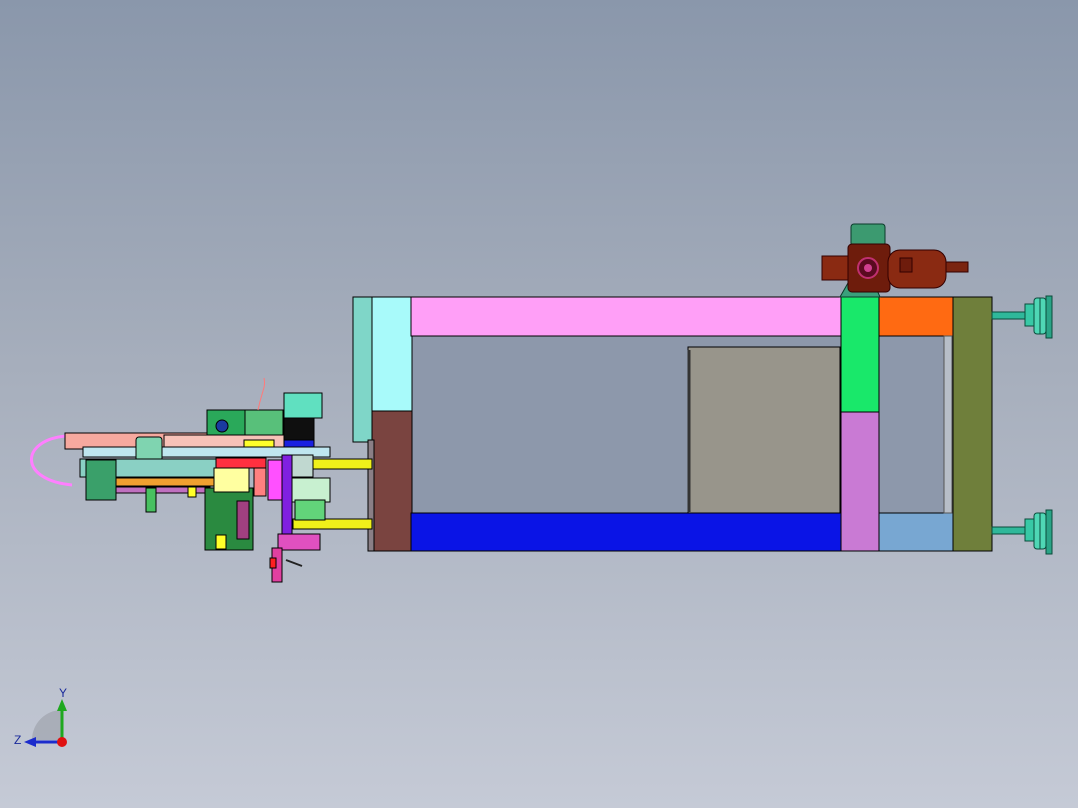 This screenshot has height=808, width=1078. What do you see at coordinates (626, 316) in the screenshot?
I see `pink-beam` at bounding box center [626, 316].